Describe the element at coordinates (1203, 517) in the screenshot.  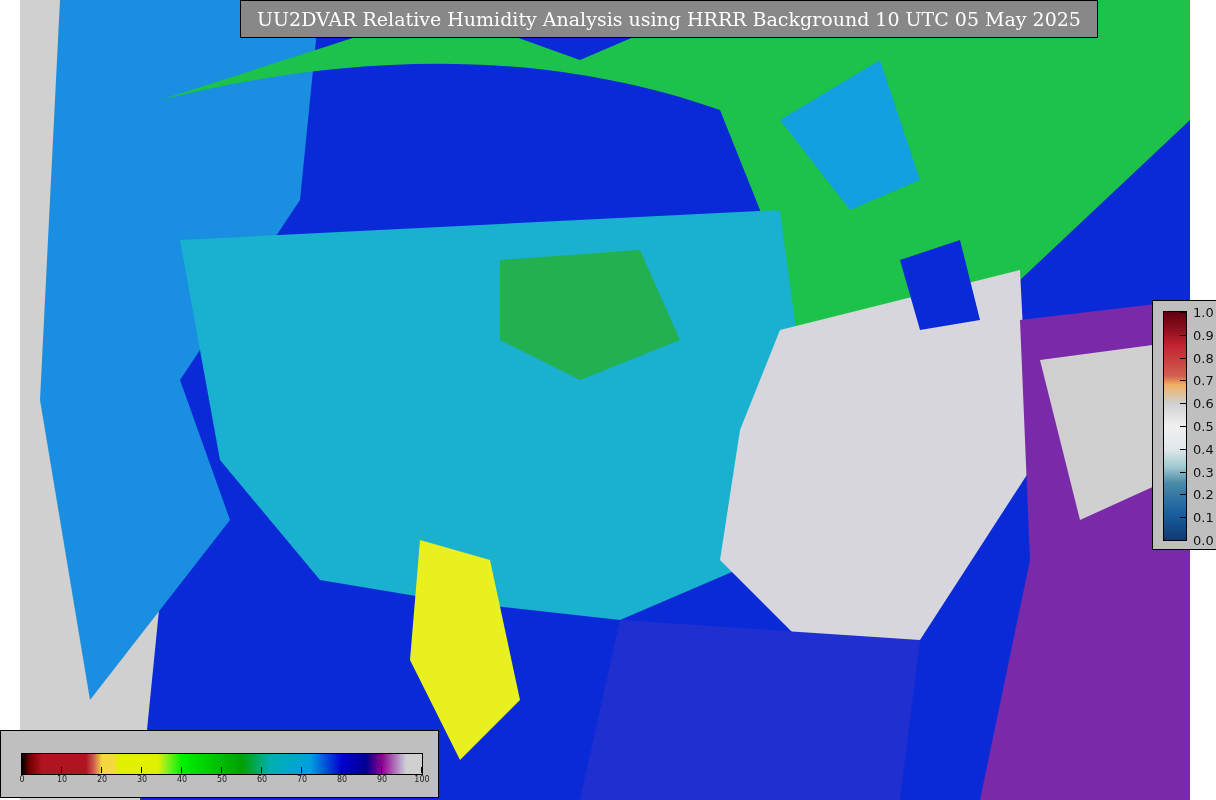
I see `tick-label: 0.1` at that location.